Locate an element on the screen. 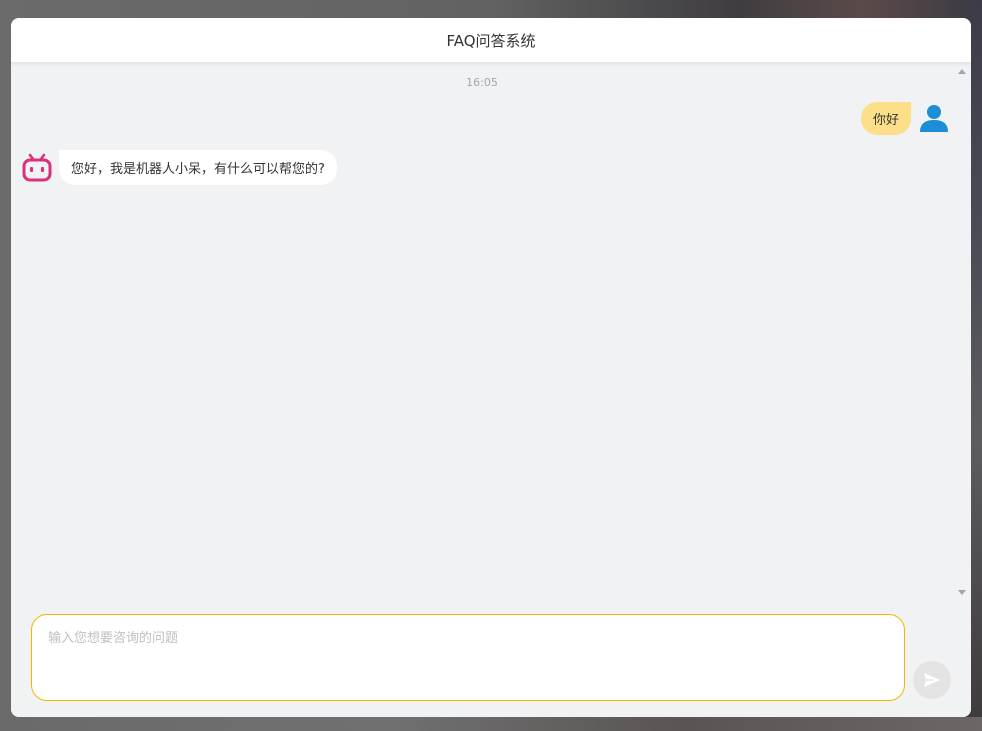 The height and width of the screenshot is (731, 982). user-message: 你好 is located at coordinates (906, 118).